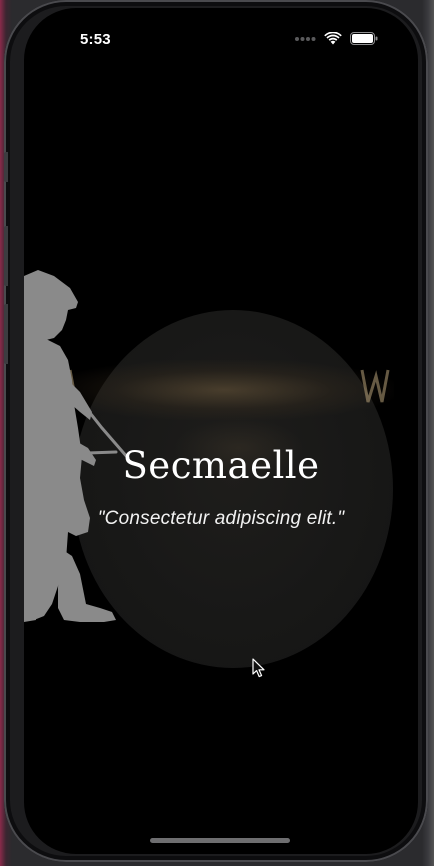 This screenshot has height=866, width=434. Describe the element at coordinates (6, 256) in the screenshot. I see `volume-up-button` at that location.